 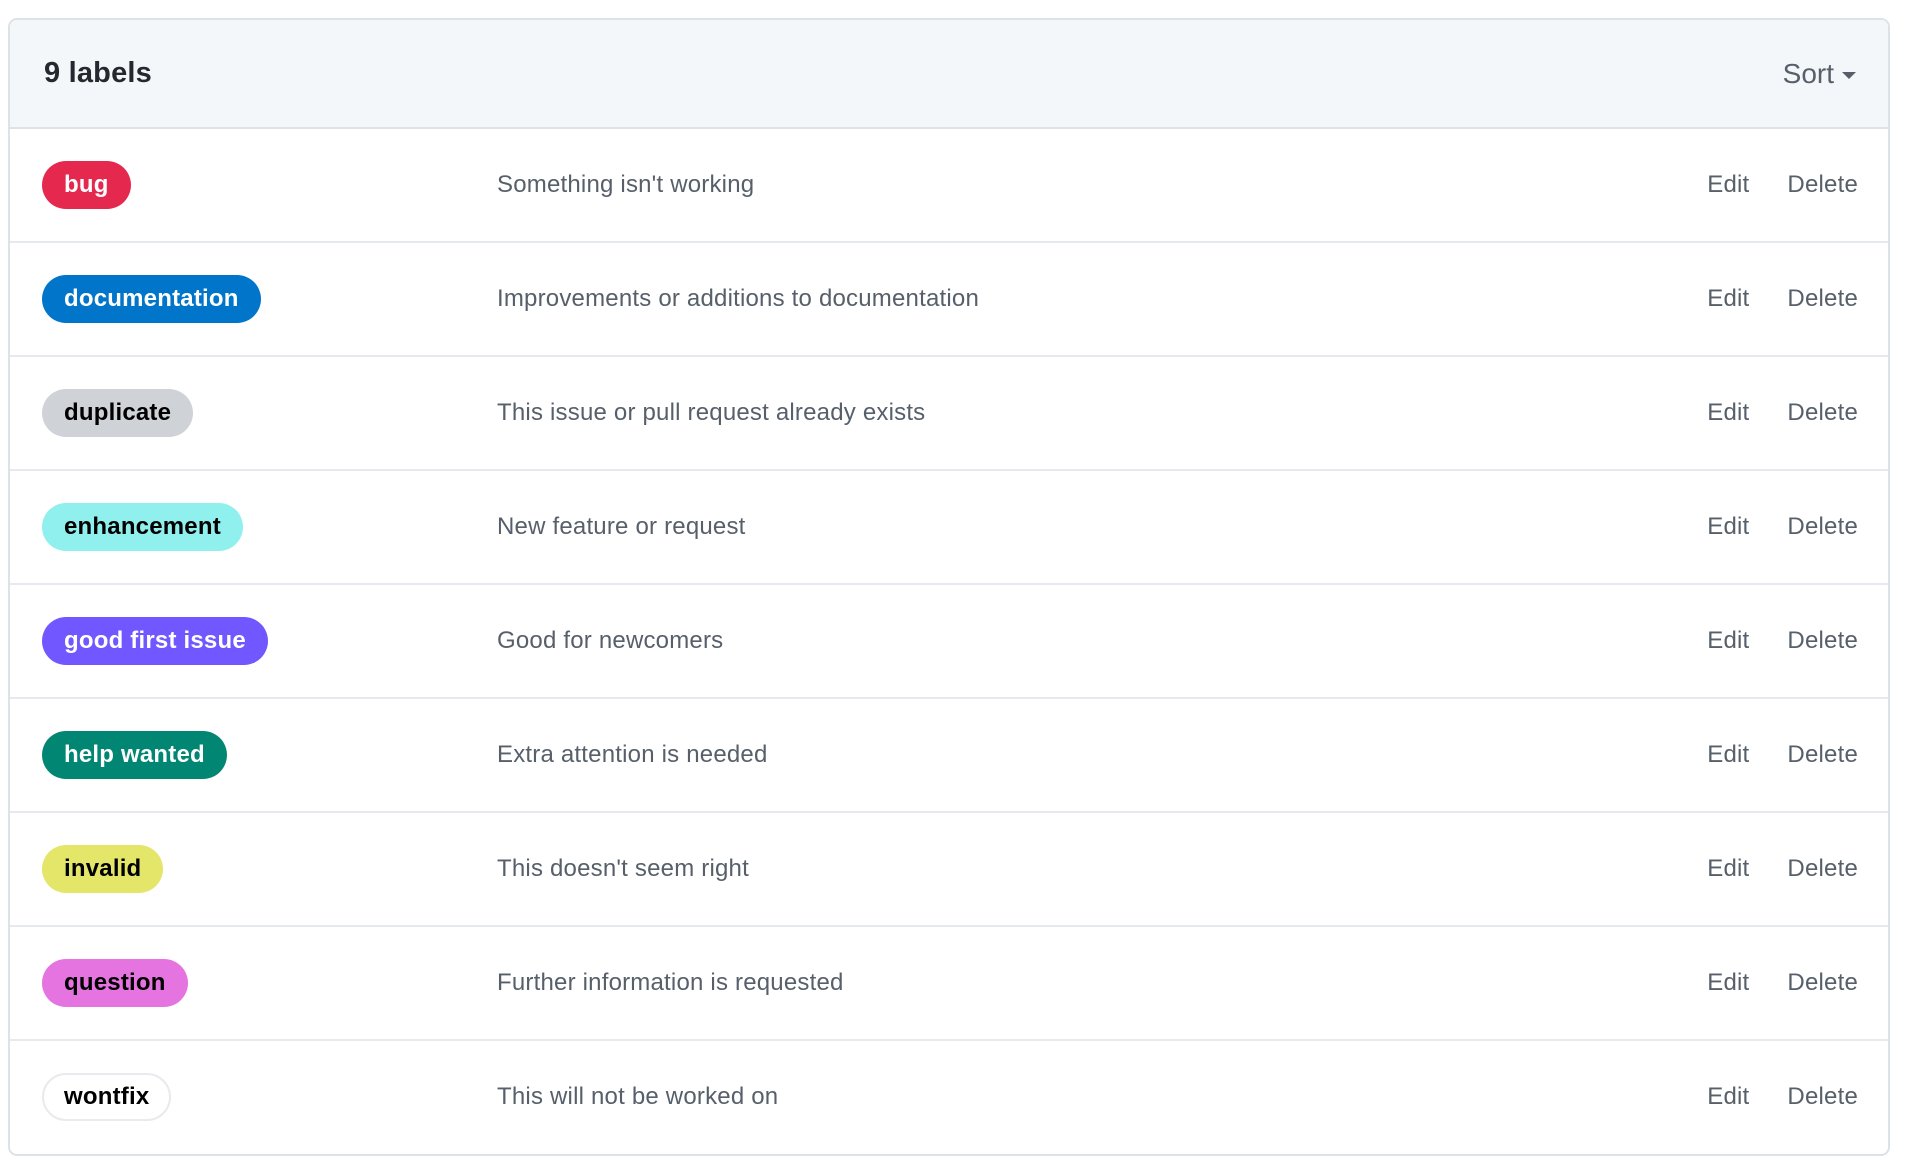 I want to click on label-badge: duplicate, so click(x=118, y=413).